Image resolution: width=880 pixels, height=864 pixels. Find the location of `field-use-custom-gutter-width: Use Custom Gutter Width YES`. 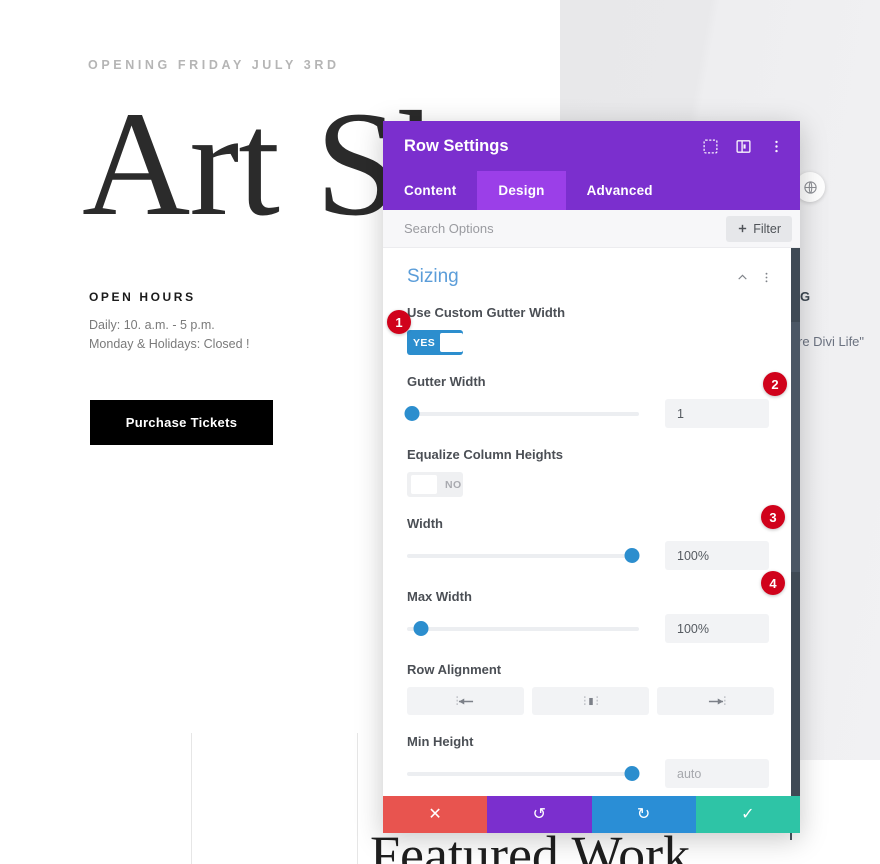

field-use-custom-gutter-width: Use Custom Gutter Width YES is located at coordinates (590, 330).